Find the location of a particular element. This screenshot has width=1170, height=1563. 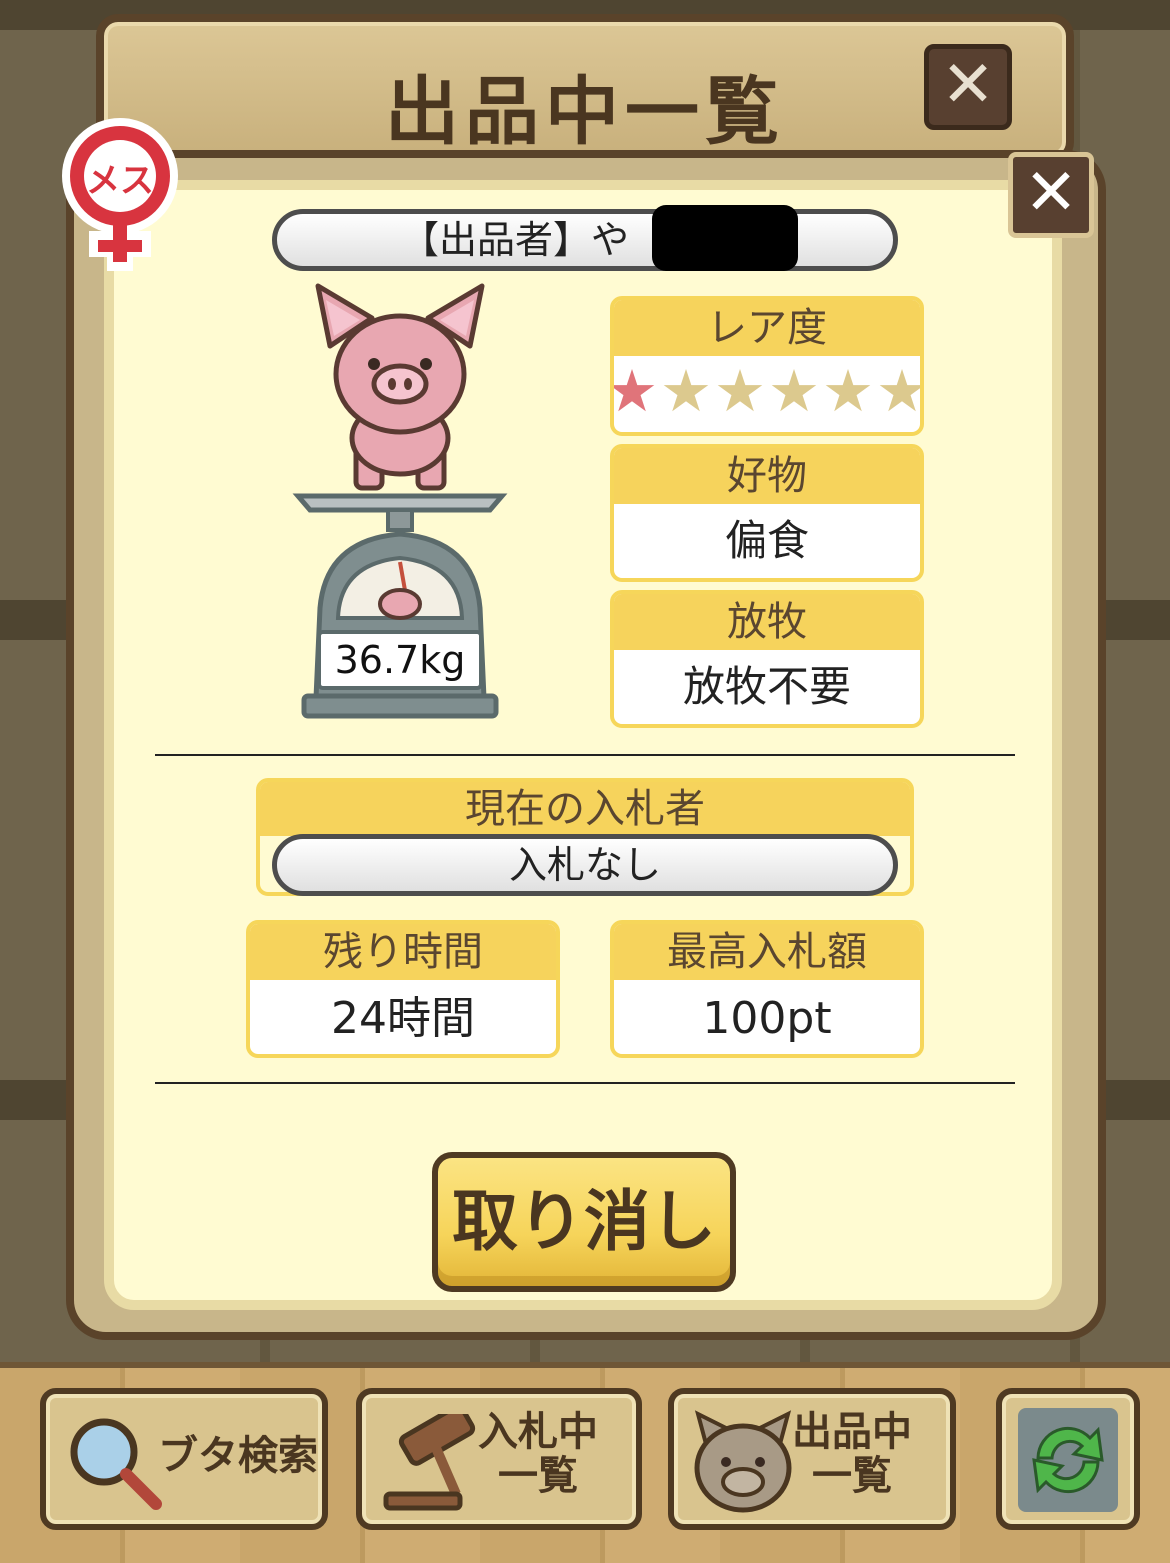

tab-pig-search-label: ブタ検索 is located at coordinates (238, 1456).